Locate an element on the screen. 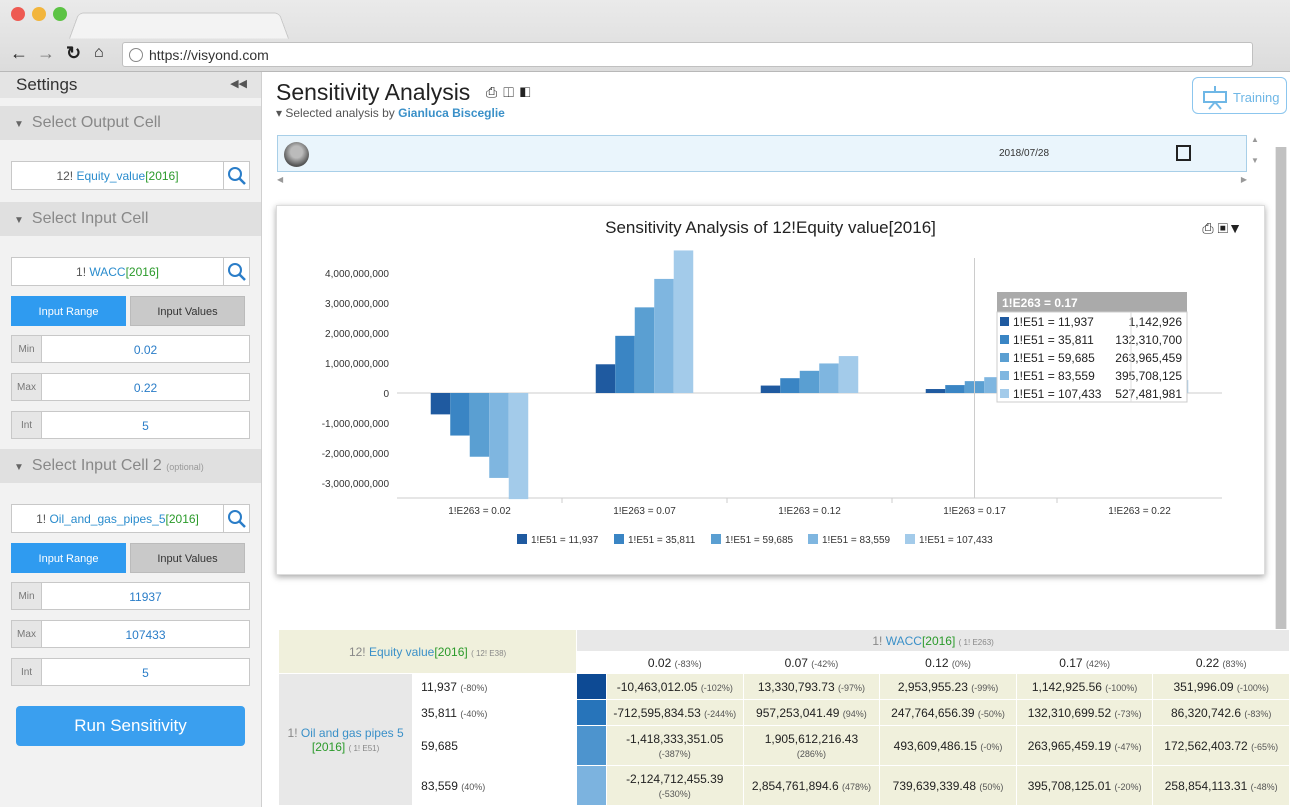  collapse-sidebar-icon: ◀◀ is located at coordinates (238, 83).